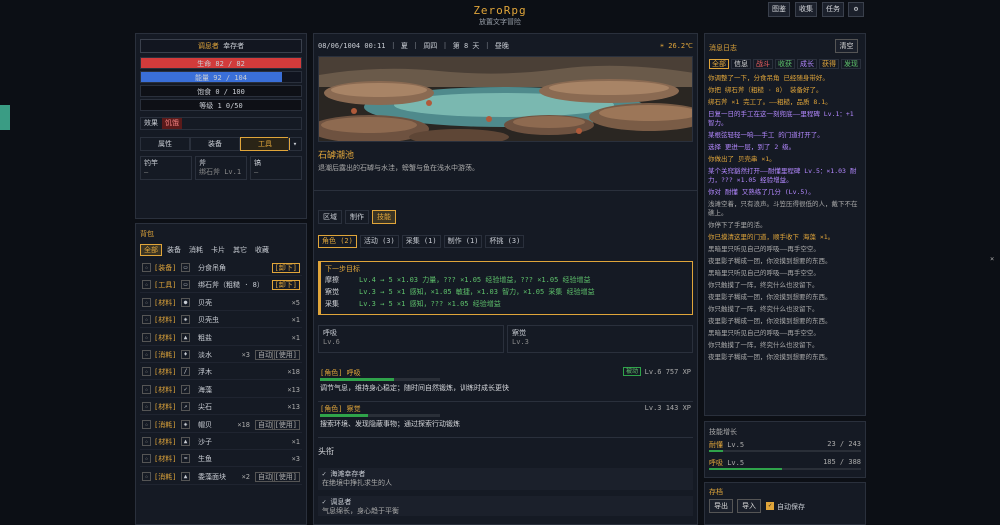 This screenshot has width=1000, height=525. What do you see at coordinates (719, 64) in the screenshot?
I see `log-tab-all: 全部` at bounding box center [719, 64].